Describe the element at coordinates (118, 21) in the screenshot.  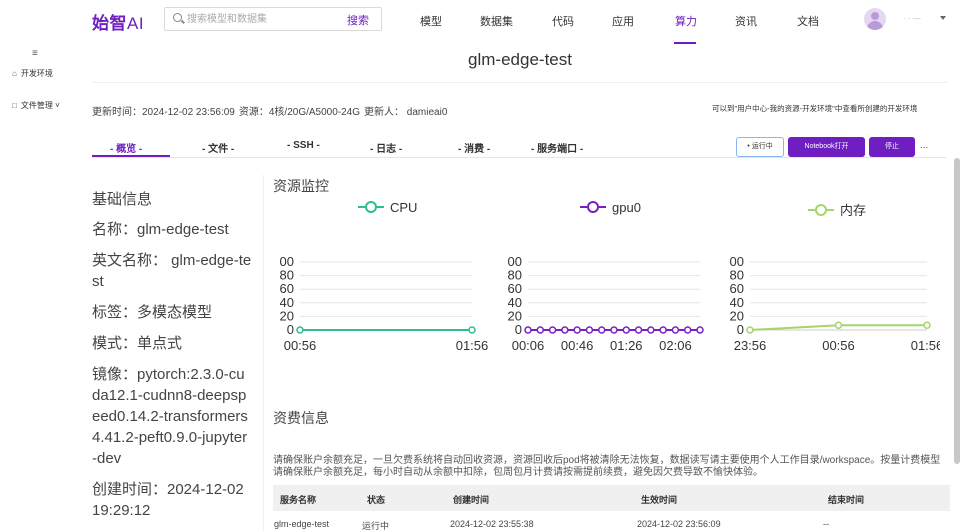
I see `logo: 始智AI` at that location.